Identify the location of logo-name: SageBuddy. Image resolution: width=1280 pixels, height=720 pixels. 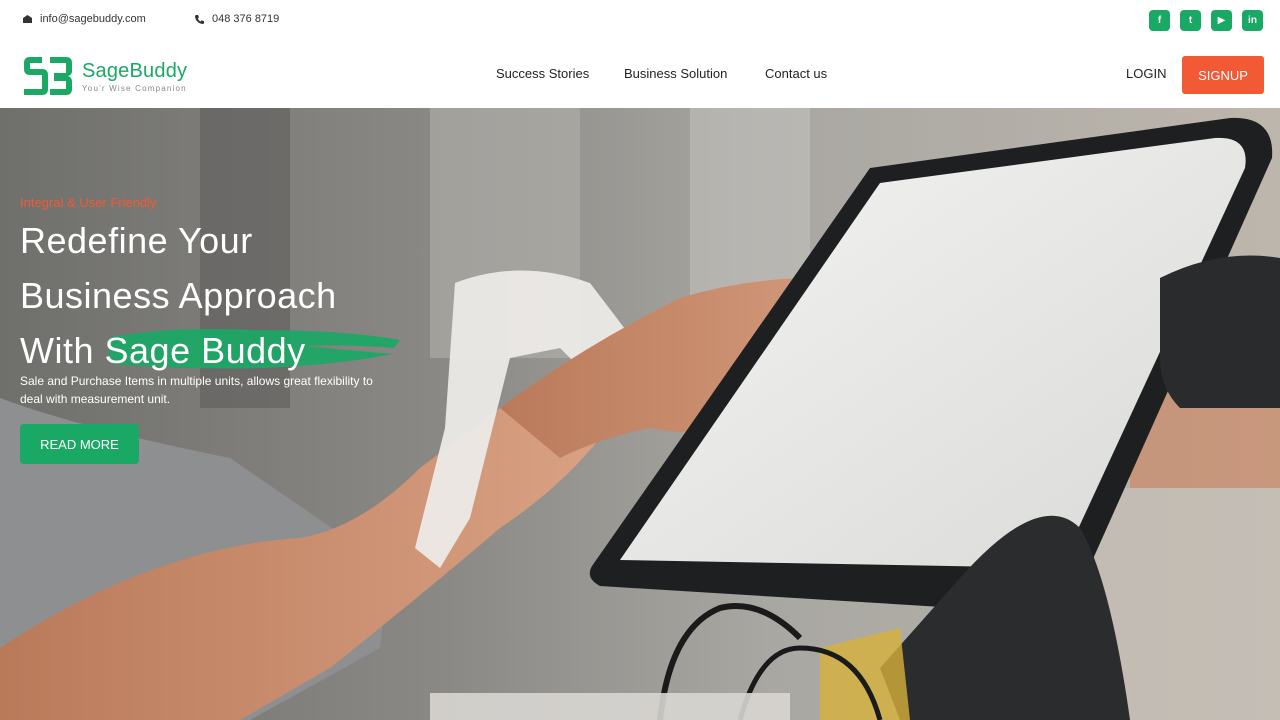
(135, 70).